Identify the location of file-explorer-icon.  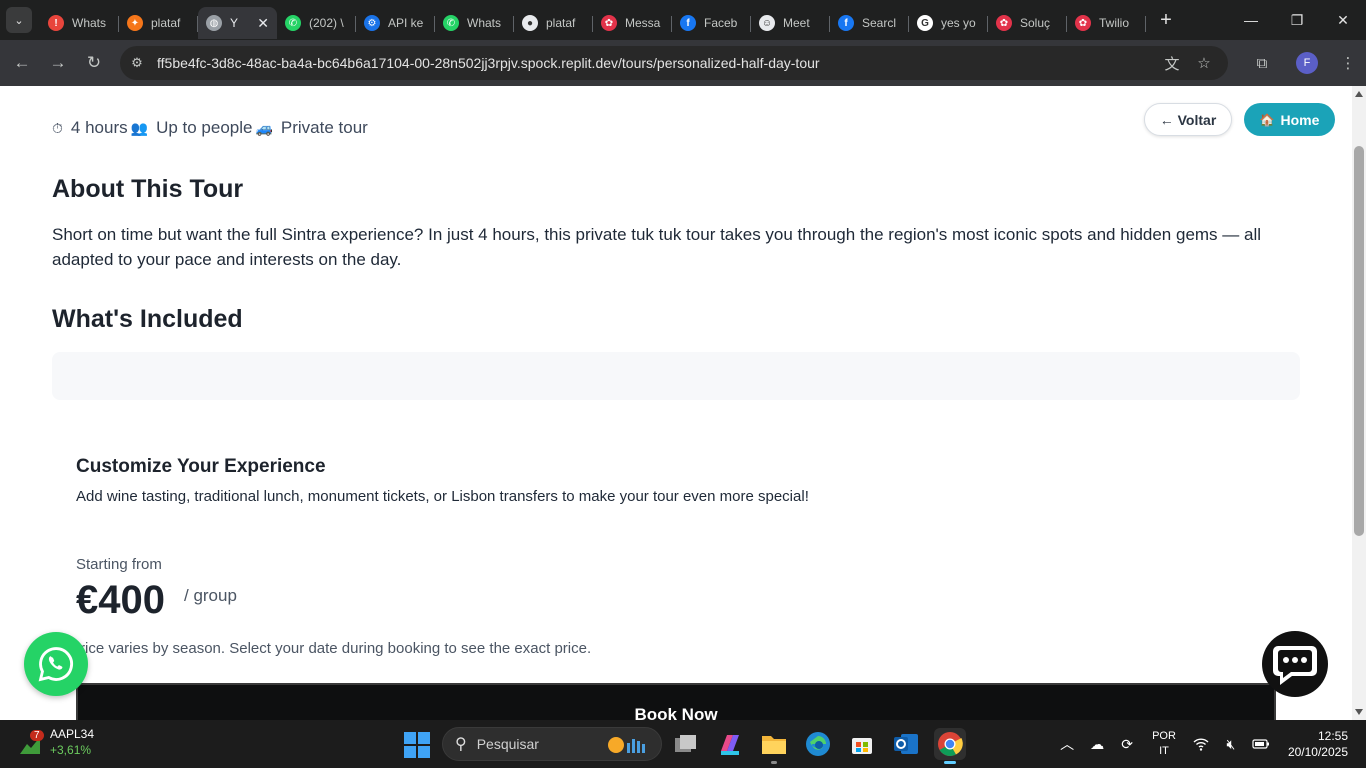
(774, 746).